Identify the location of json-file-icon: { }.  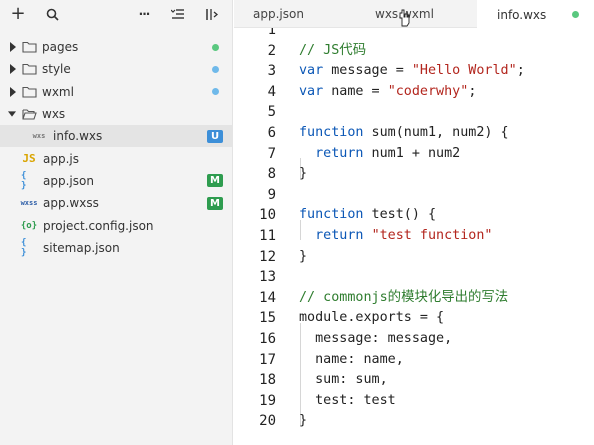
(24, 247).